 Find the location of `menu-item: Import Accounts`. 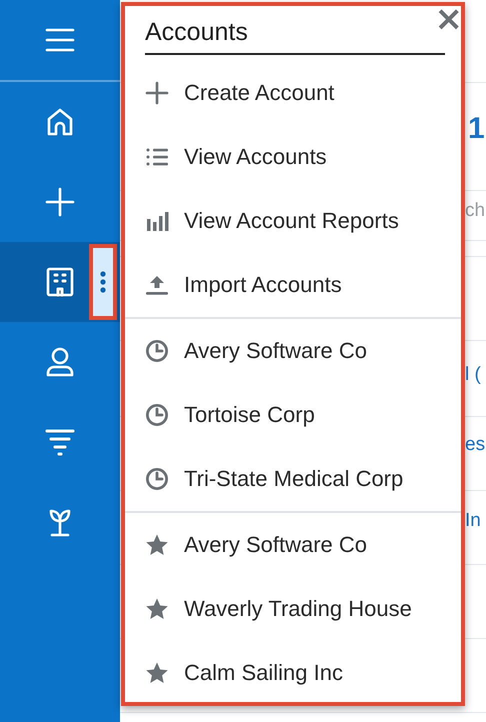

menu-item: Import Accounts is located at coordinates (293, 285).